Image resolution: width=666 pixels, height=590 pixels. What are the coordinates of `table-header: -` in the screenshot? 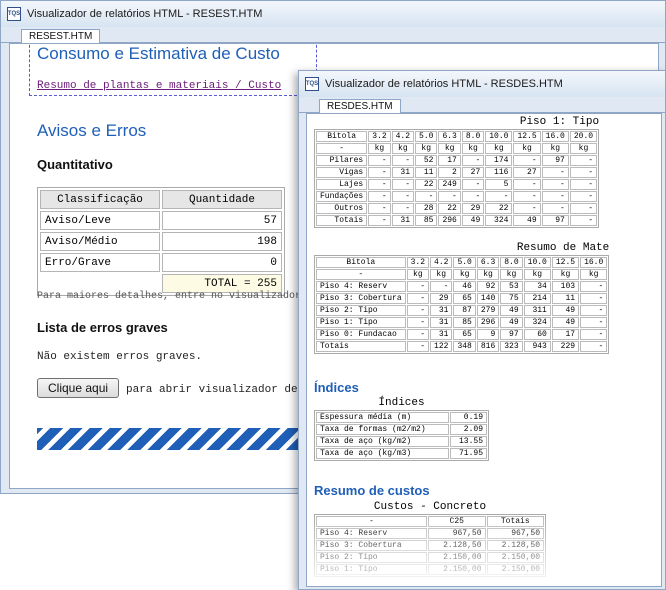 It's located at (372, 521).